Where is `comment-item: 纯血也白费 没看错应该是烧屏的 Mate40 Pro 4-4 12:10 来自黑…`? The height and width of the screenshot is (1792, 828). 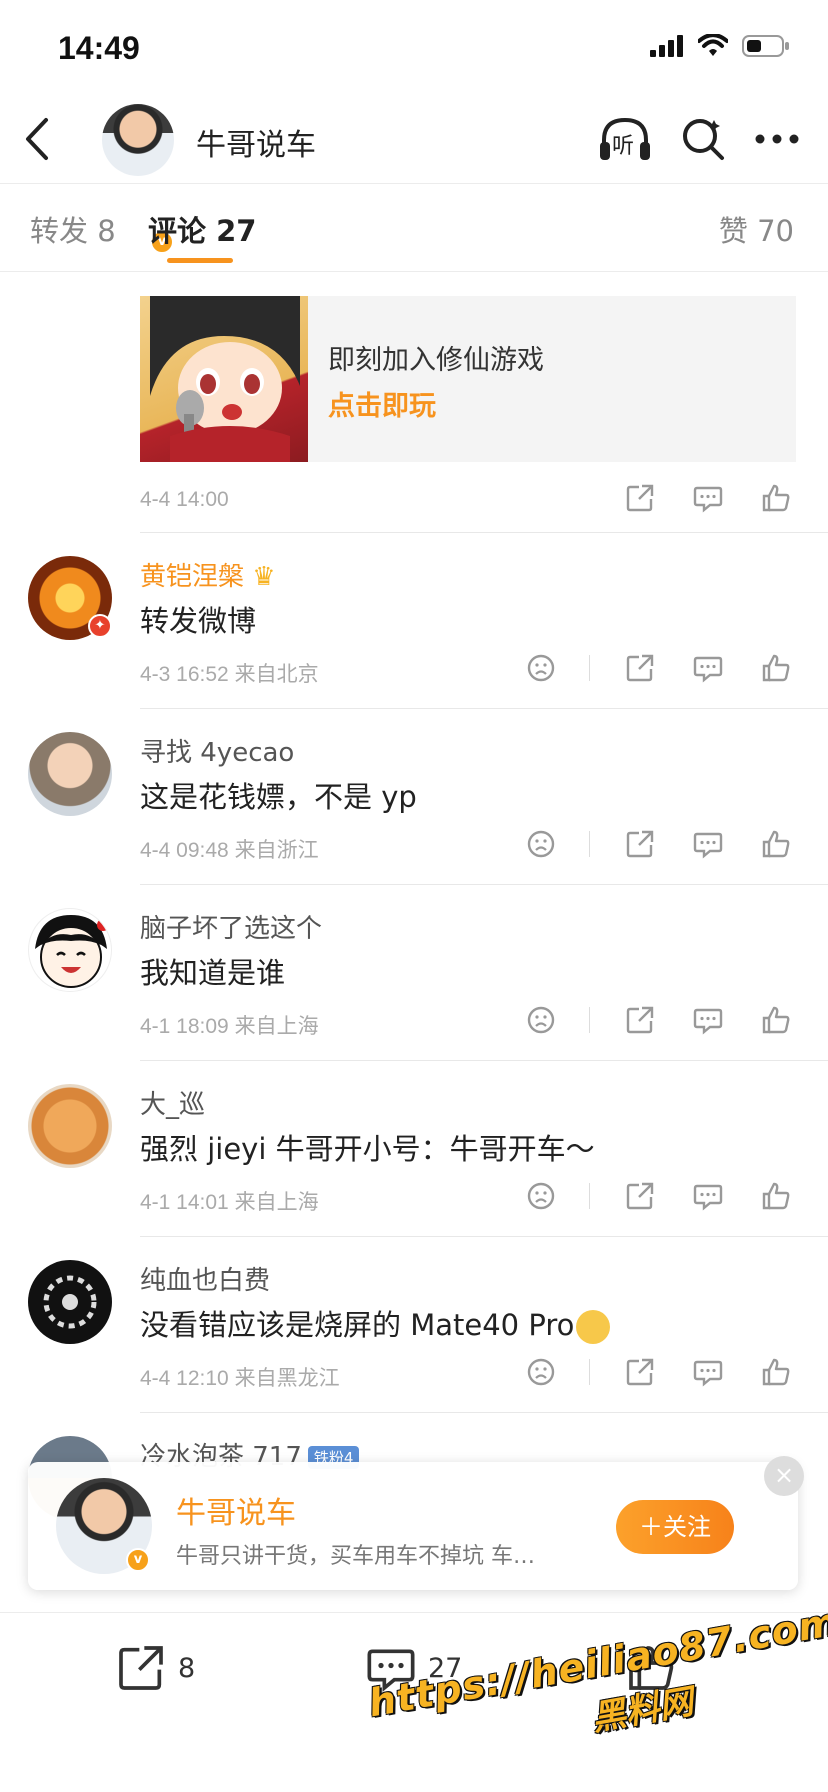 comment-item: 纯血也白费 没看错应该是烧屏的 Mate40 Pro 4-4 12:10 来自黑… is located at coordinates (414, 1328).